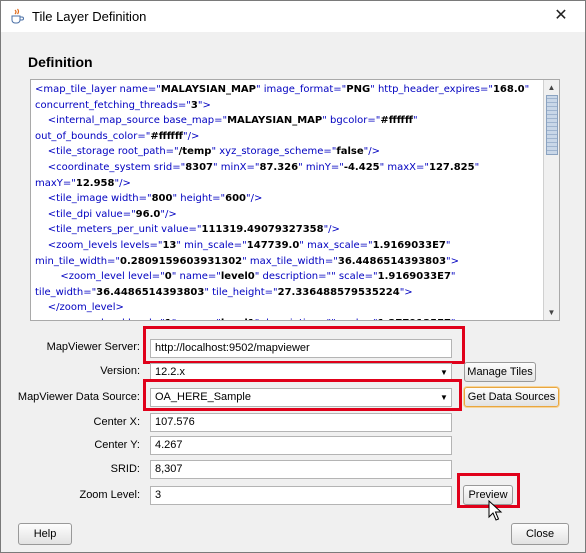 This screenshot has width=586, height=553. Describe the element at coordinates (351, 121) in the screenshot. I see `xml-markup: " bgcolor="` at that location.